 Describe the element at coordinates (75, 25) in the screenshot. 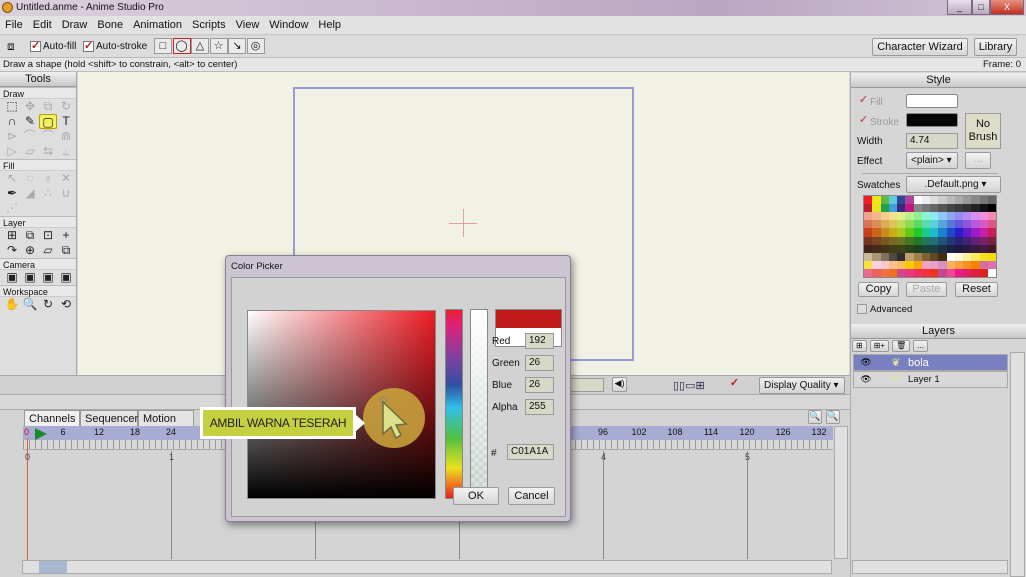

I see `menu-draw: Draw` at that location.